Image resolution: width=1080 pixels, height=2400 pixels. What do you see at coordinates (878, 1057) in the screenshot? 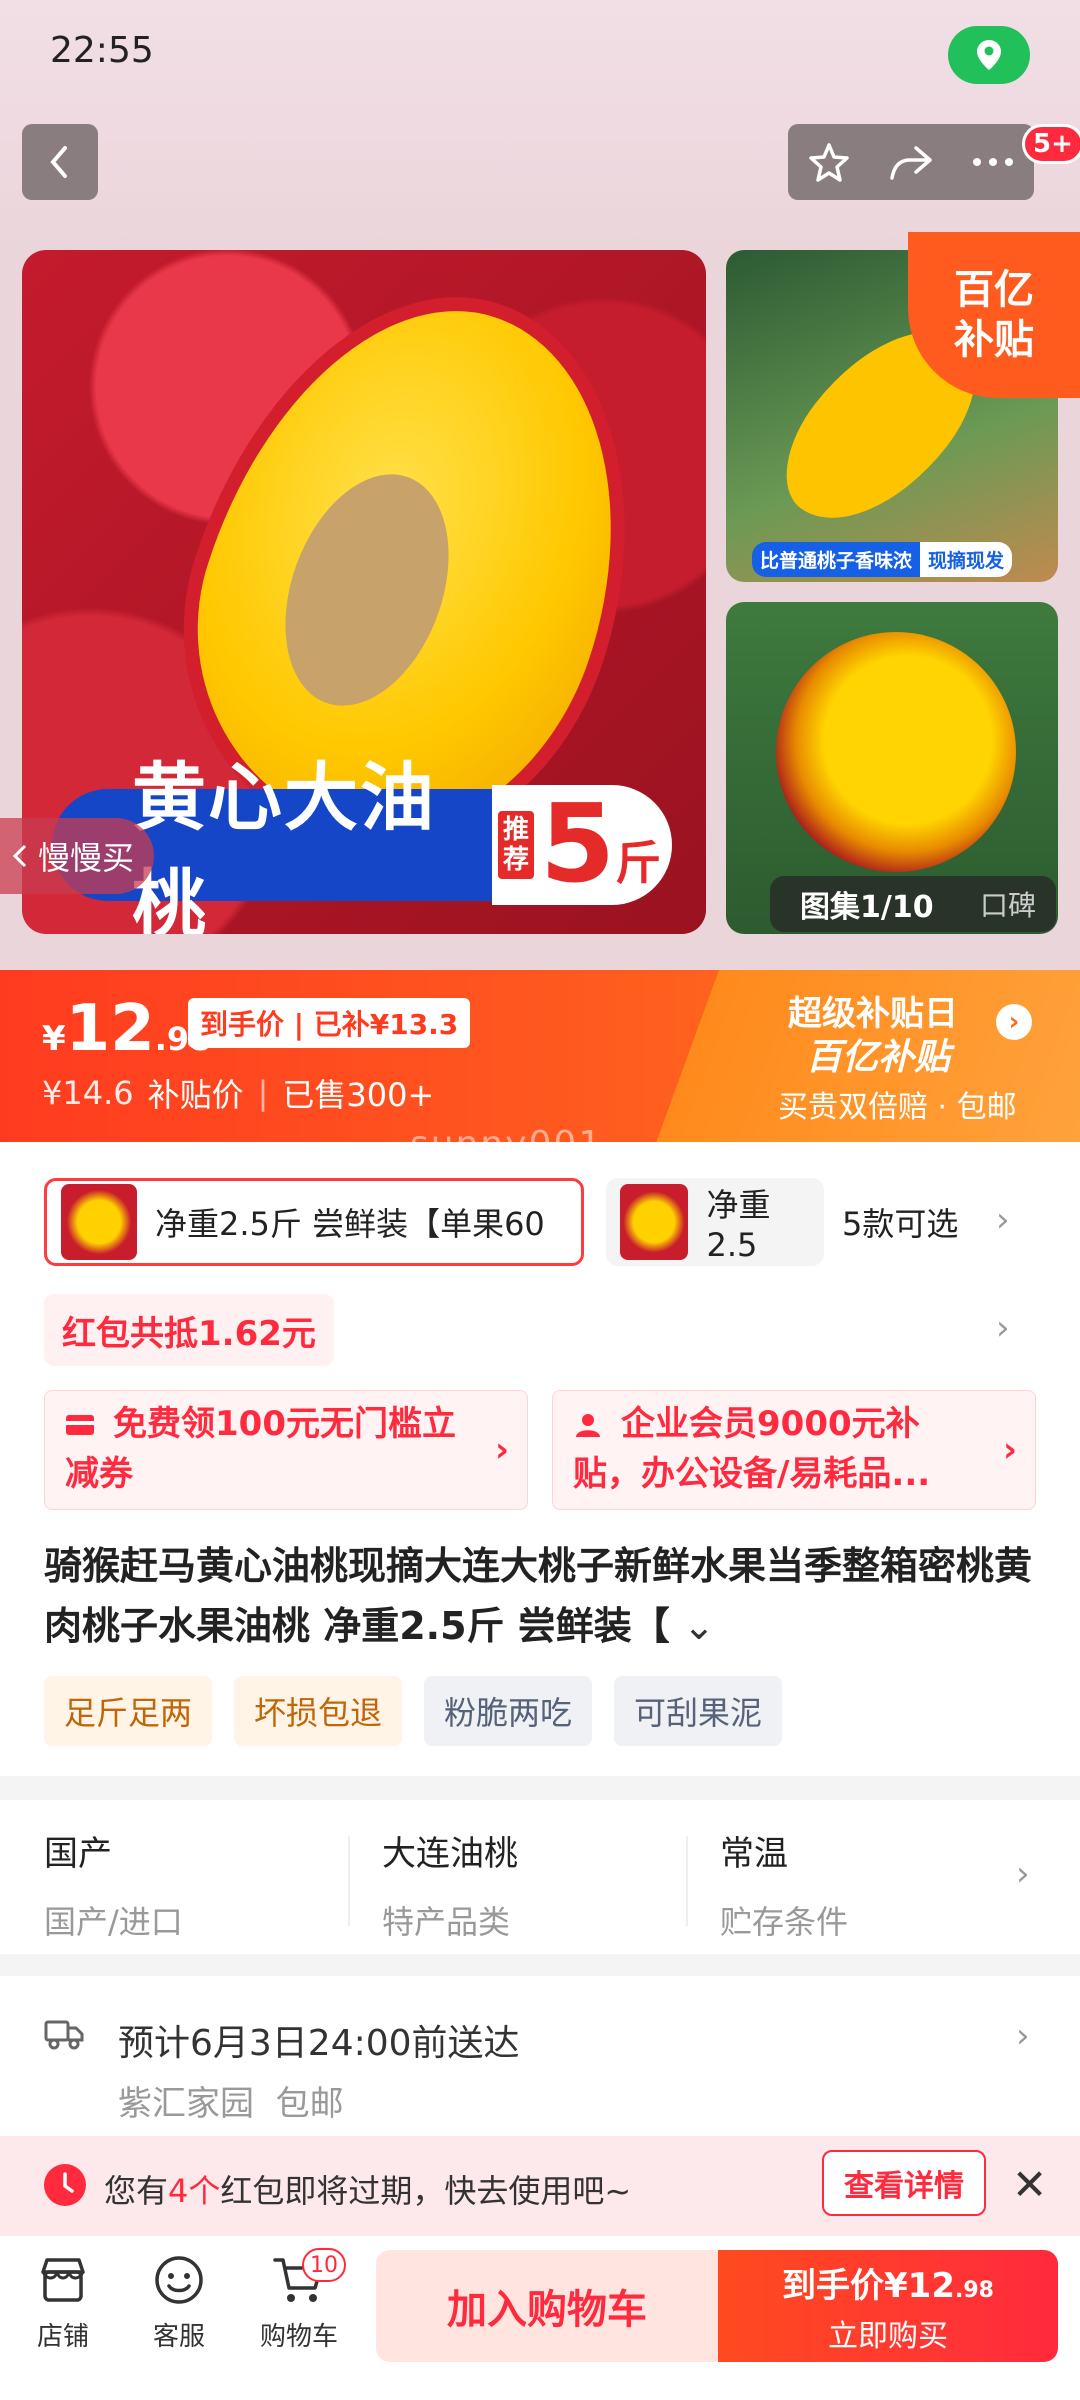
I see `promo-logo: 百亿补贴` at bounding box center [878, 1057].